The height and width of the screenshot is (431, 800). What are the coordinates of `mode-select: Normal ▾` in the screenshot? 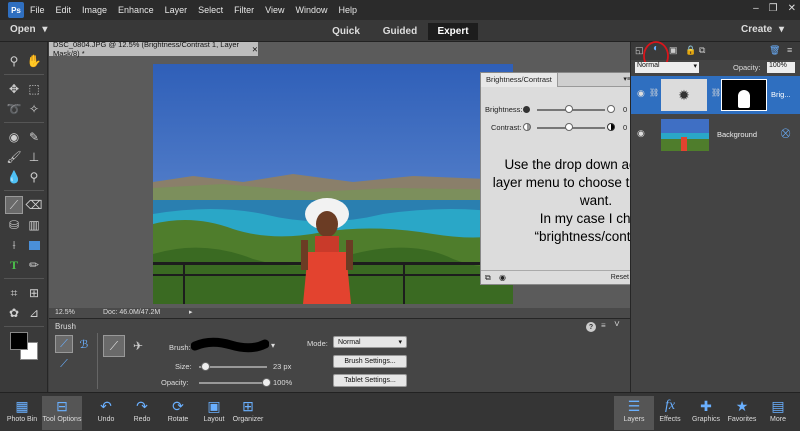 It's located at (370, 342).